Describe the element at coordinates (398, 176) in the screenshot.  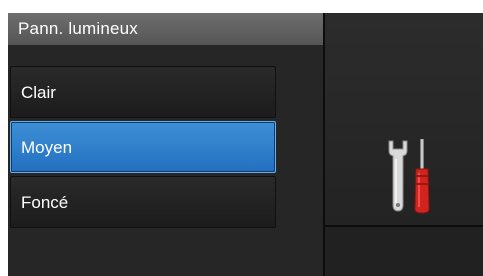
I see `wrench-icon` at that location.